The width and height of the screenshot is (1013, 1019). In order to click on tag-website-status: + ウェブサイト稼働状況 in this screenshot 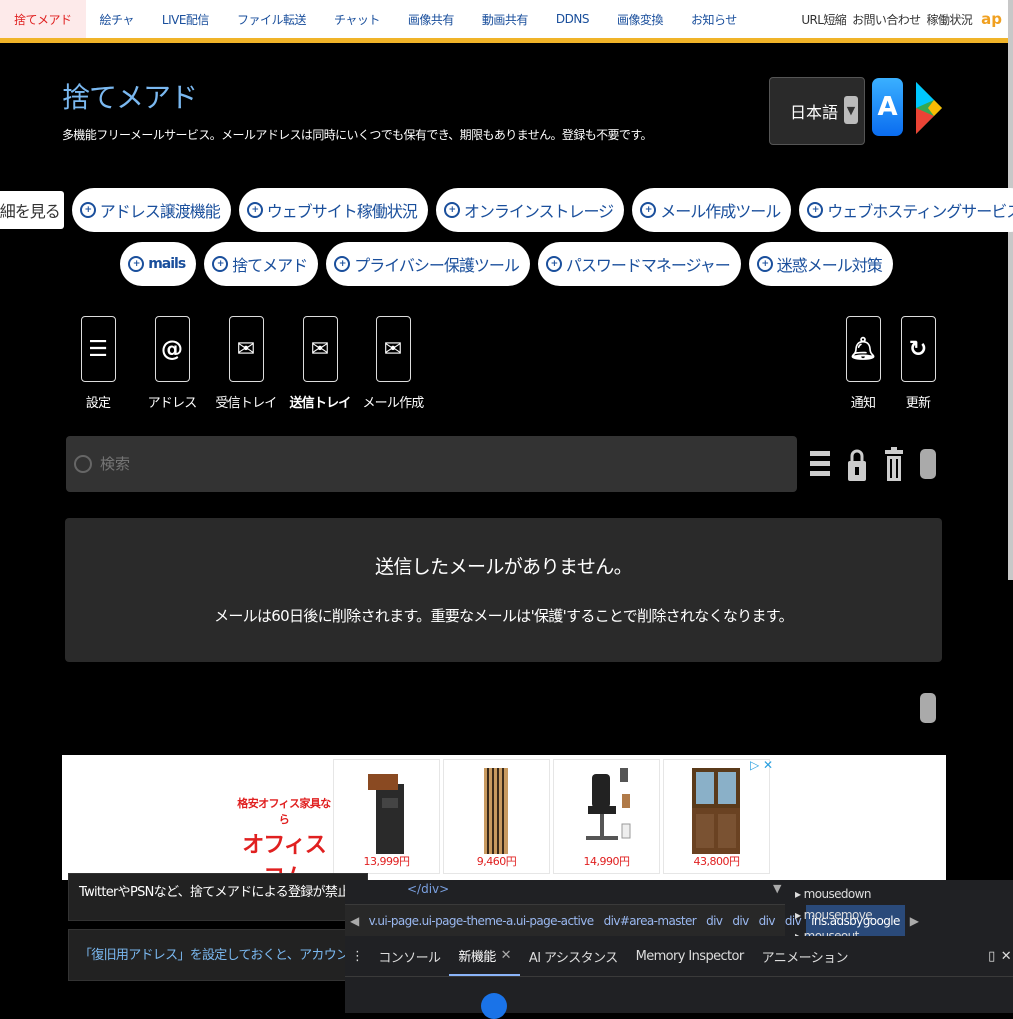, I will do `click(333, 210)`.